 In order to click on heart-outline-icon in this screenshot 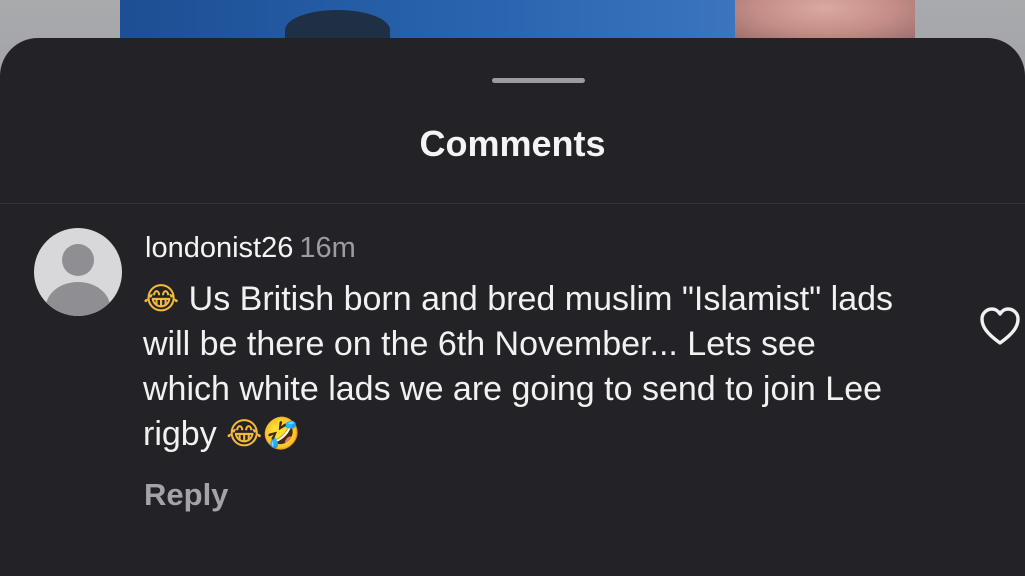, I will do `click(1000, 327)`.